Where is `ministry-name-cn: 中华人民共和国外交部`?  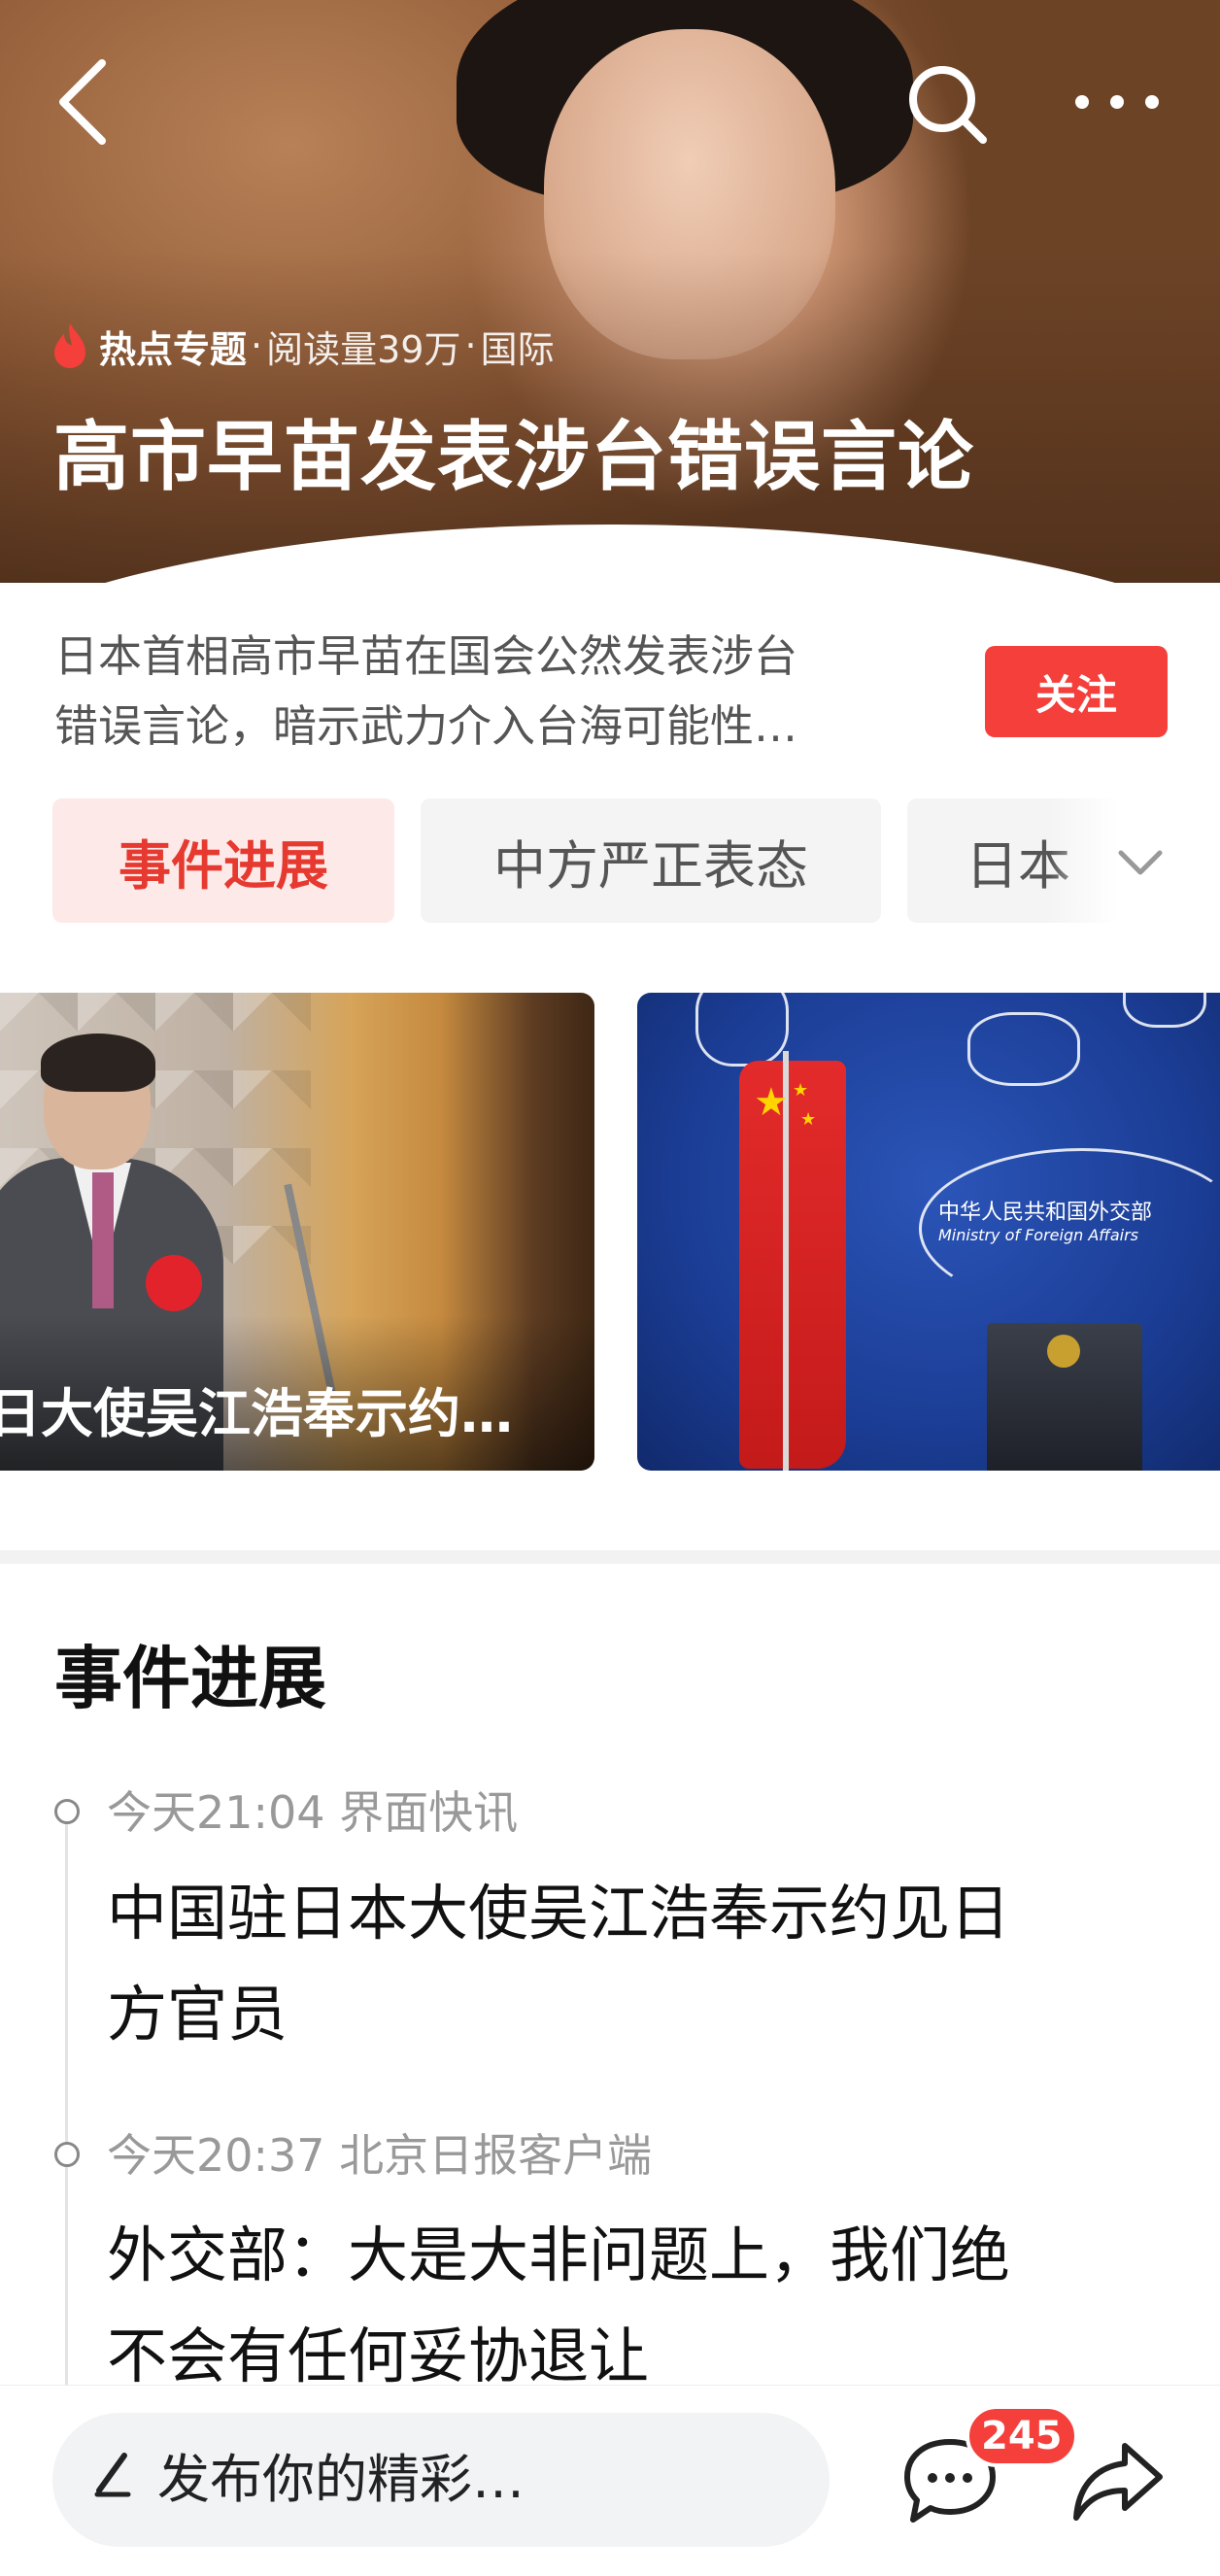 ministry-name-cn: 中华人民共和国外交部 is located at coordinates (1045, 1213).